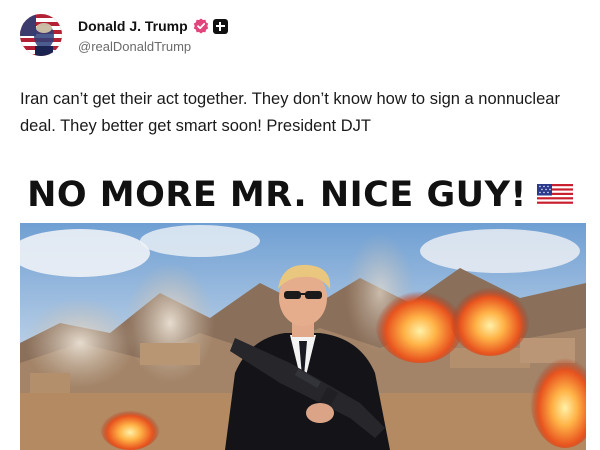 This screenshot has height=450, width=600. I want to click on display-name-row: Donald J. Trump, so click(153, 26).